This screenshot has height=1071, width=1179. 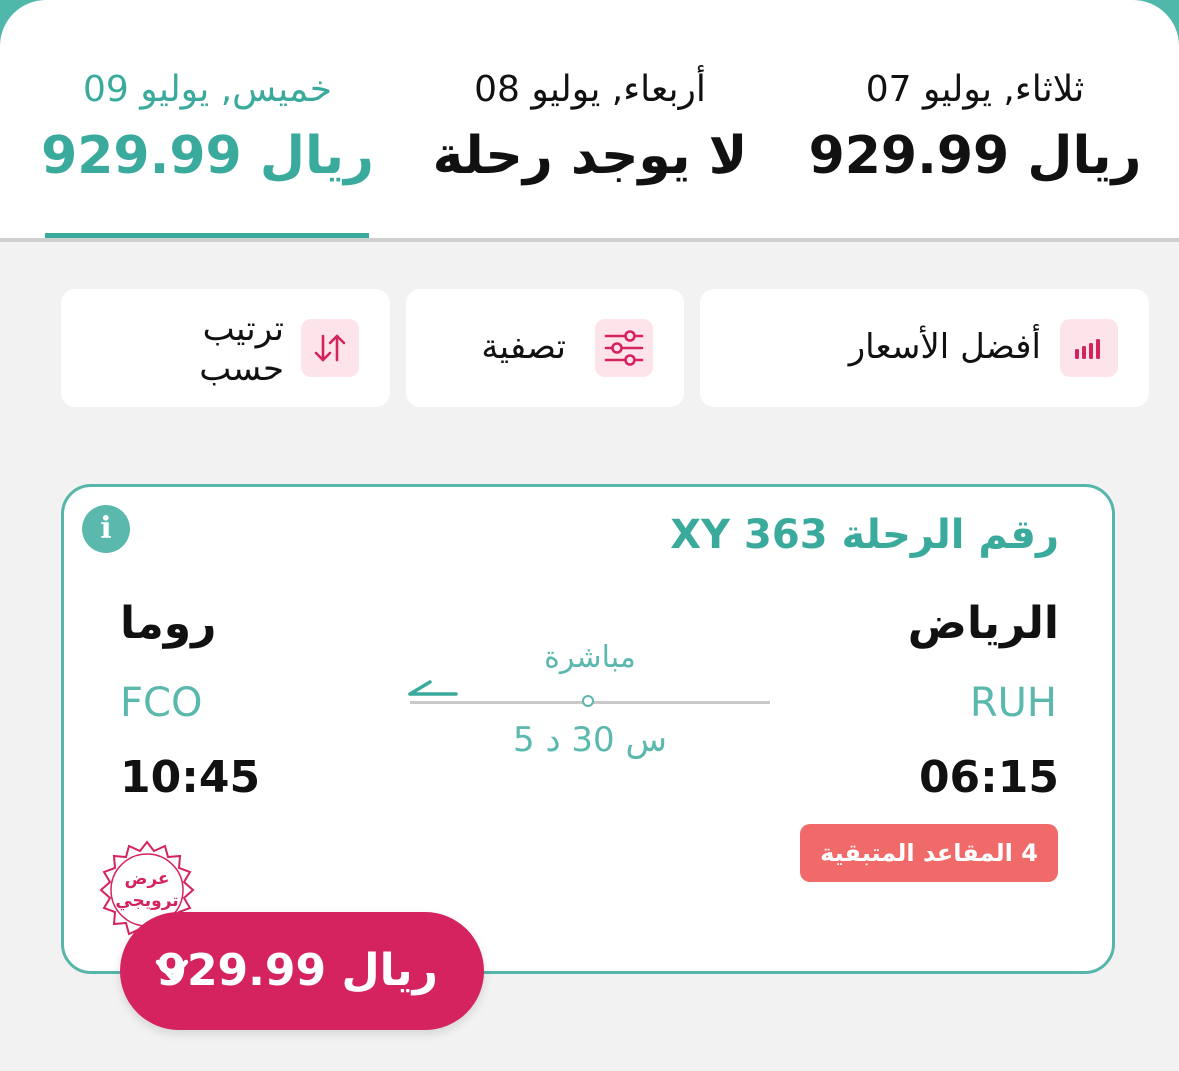 What do you see at coordinates (330, 348) in the screenshot?
I see `sort-arrows-icon` at bounding box center [330, 348].